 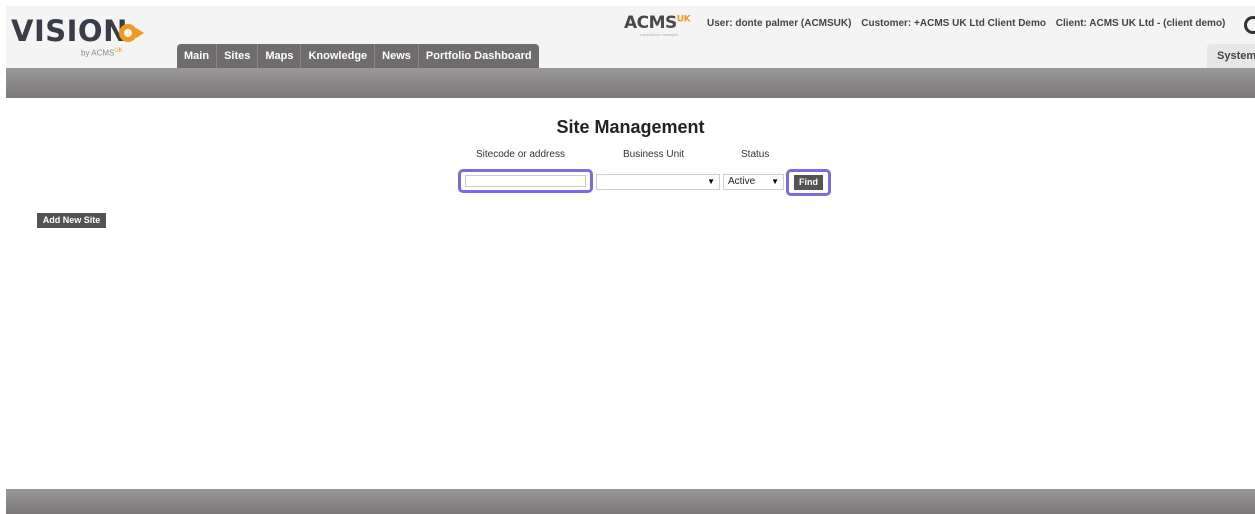 What do you see at coordinates (338, 56) in the screenshot?
I see `tab-knowledge: Knowledge` at bounding box center [338, 56].